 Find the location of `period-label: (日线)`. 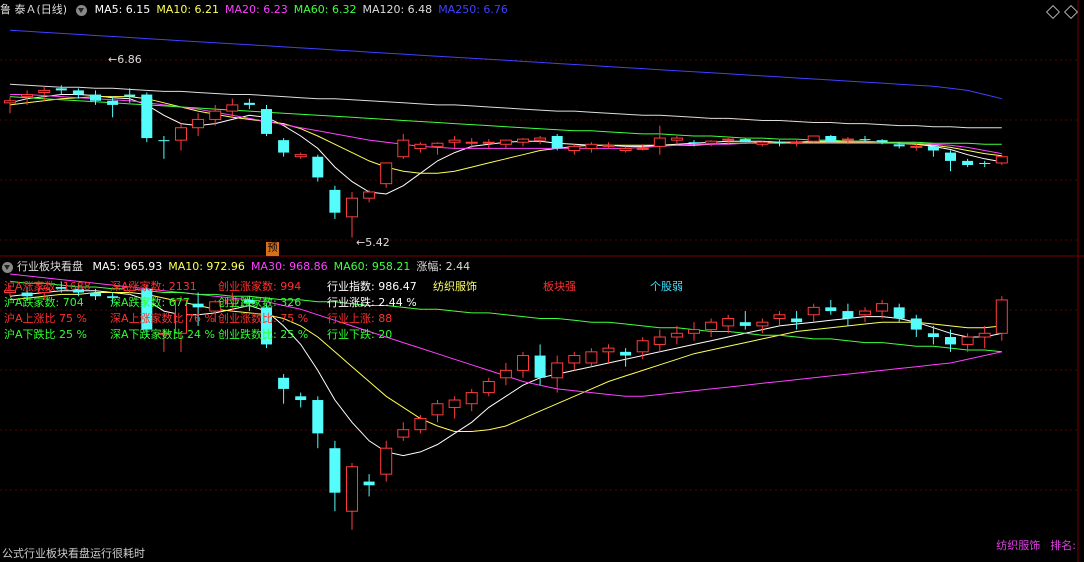

period-label: (日线) is located at coordinates (52, 9).